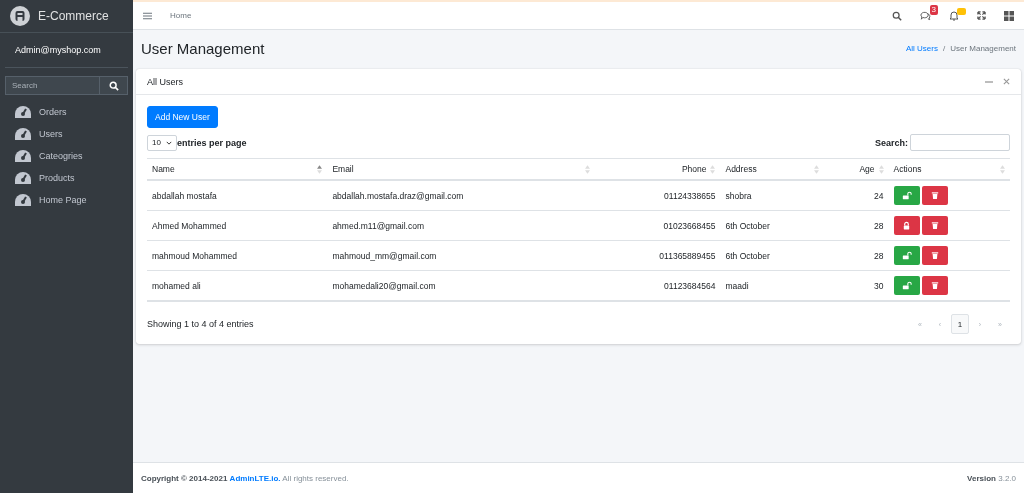 Image resolution: width=1024 pixels, height=493 pixels. What do you see at coordinates (398, 195) in the screenshot?
I see `table-cell: abdallah.mostafa.draz@gmail.com` at bounding box center [398, 195].